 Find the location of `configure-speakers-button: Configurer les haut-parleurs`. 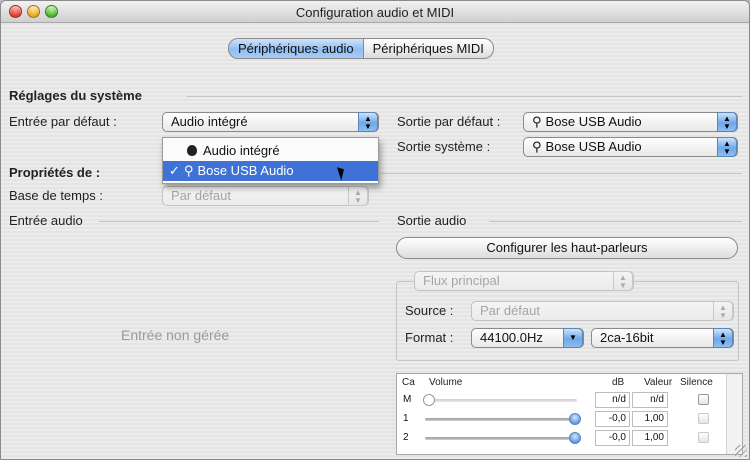

configure-speakers-button: Configurer les haut-parleurs is located at coordinates (567, 248).